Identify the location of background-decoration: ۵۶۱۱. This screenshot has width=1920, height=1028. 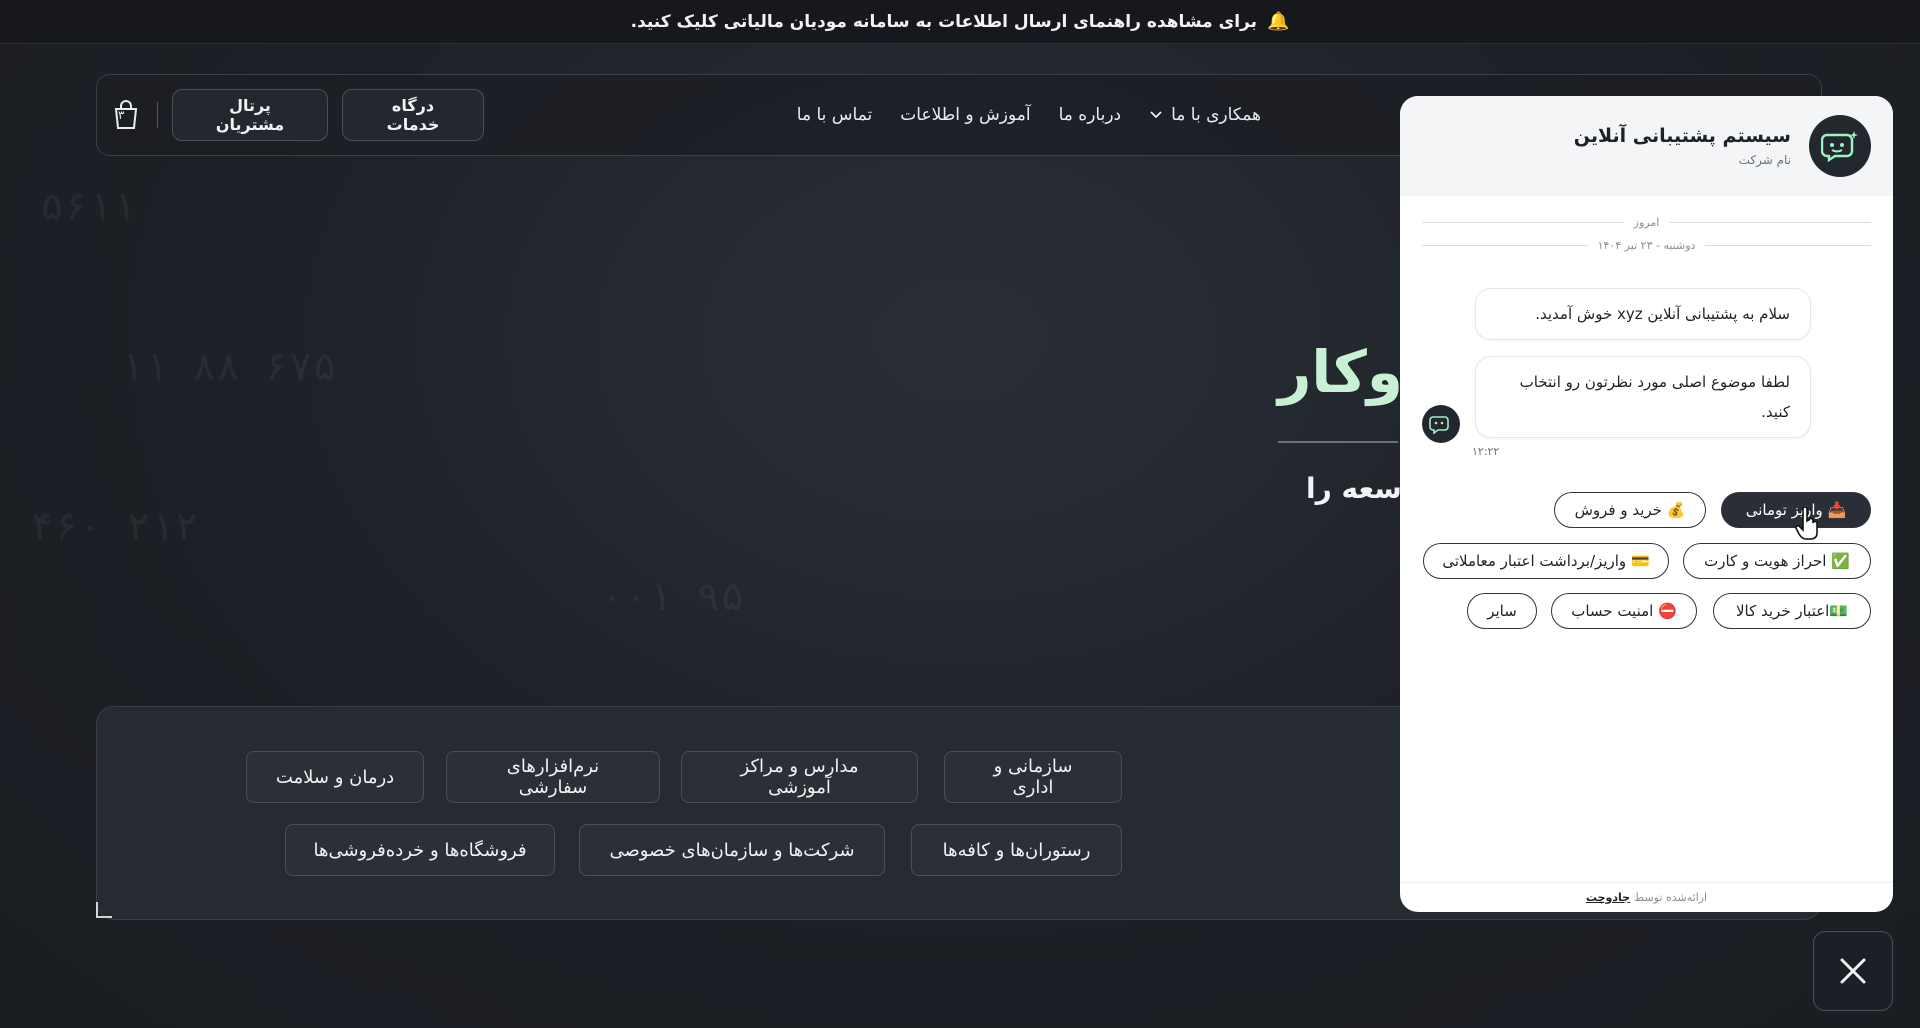
(88, 207).